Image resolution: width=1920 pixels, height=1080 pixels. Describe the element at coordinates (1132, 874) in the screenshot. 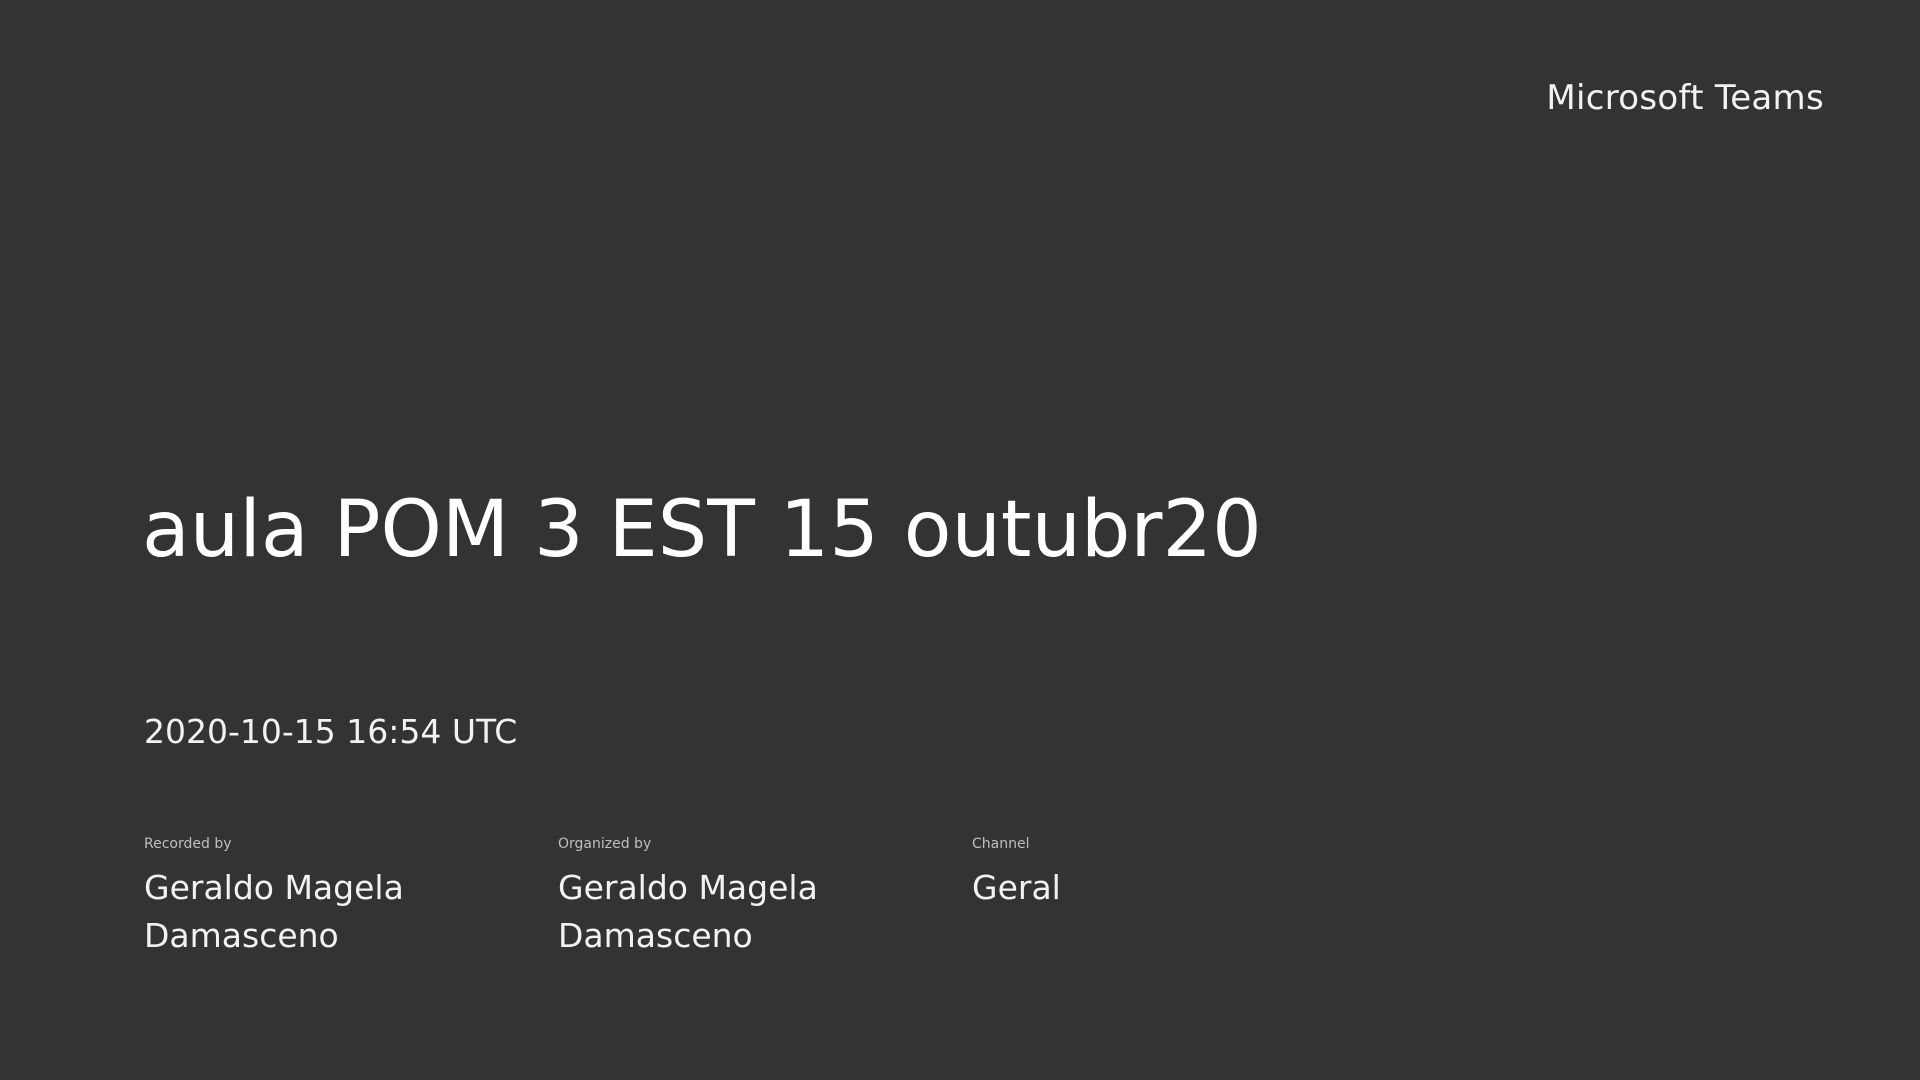

I see `channel-section: Channel Geral` at that location.